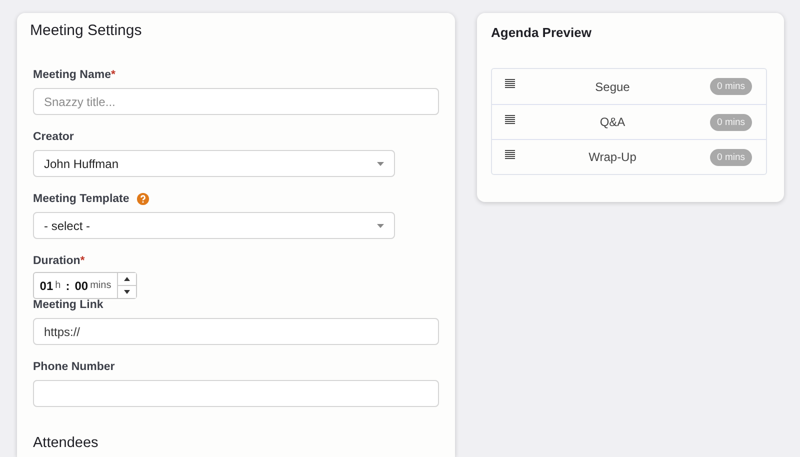 The width and height of the screenshot is (800, 457). What do you see at coordinates (613, 157) in the screenshot?
I see `agenda-item-name: Wrap-Up` at bounding box center [613, 157].